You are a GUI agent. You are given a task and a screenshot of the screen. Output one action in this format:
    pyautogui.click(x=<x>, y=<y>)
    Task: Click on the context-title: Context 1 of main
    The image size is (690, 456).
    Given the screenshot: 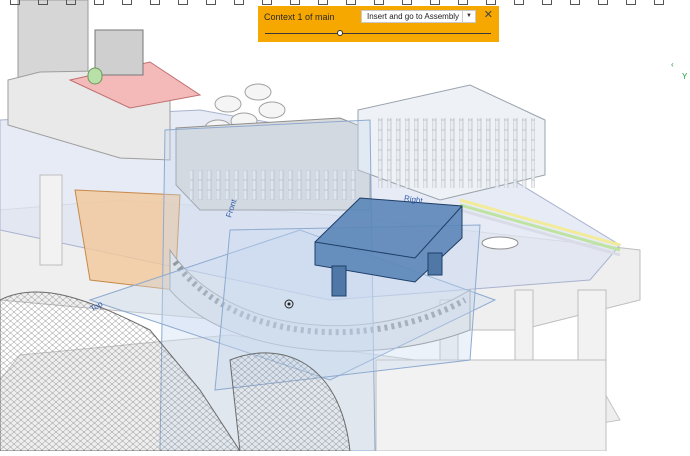 What is the action you would take?
    pyautogui.click(x=299, y=17)
    